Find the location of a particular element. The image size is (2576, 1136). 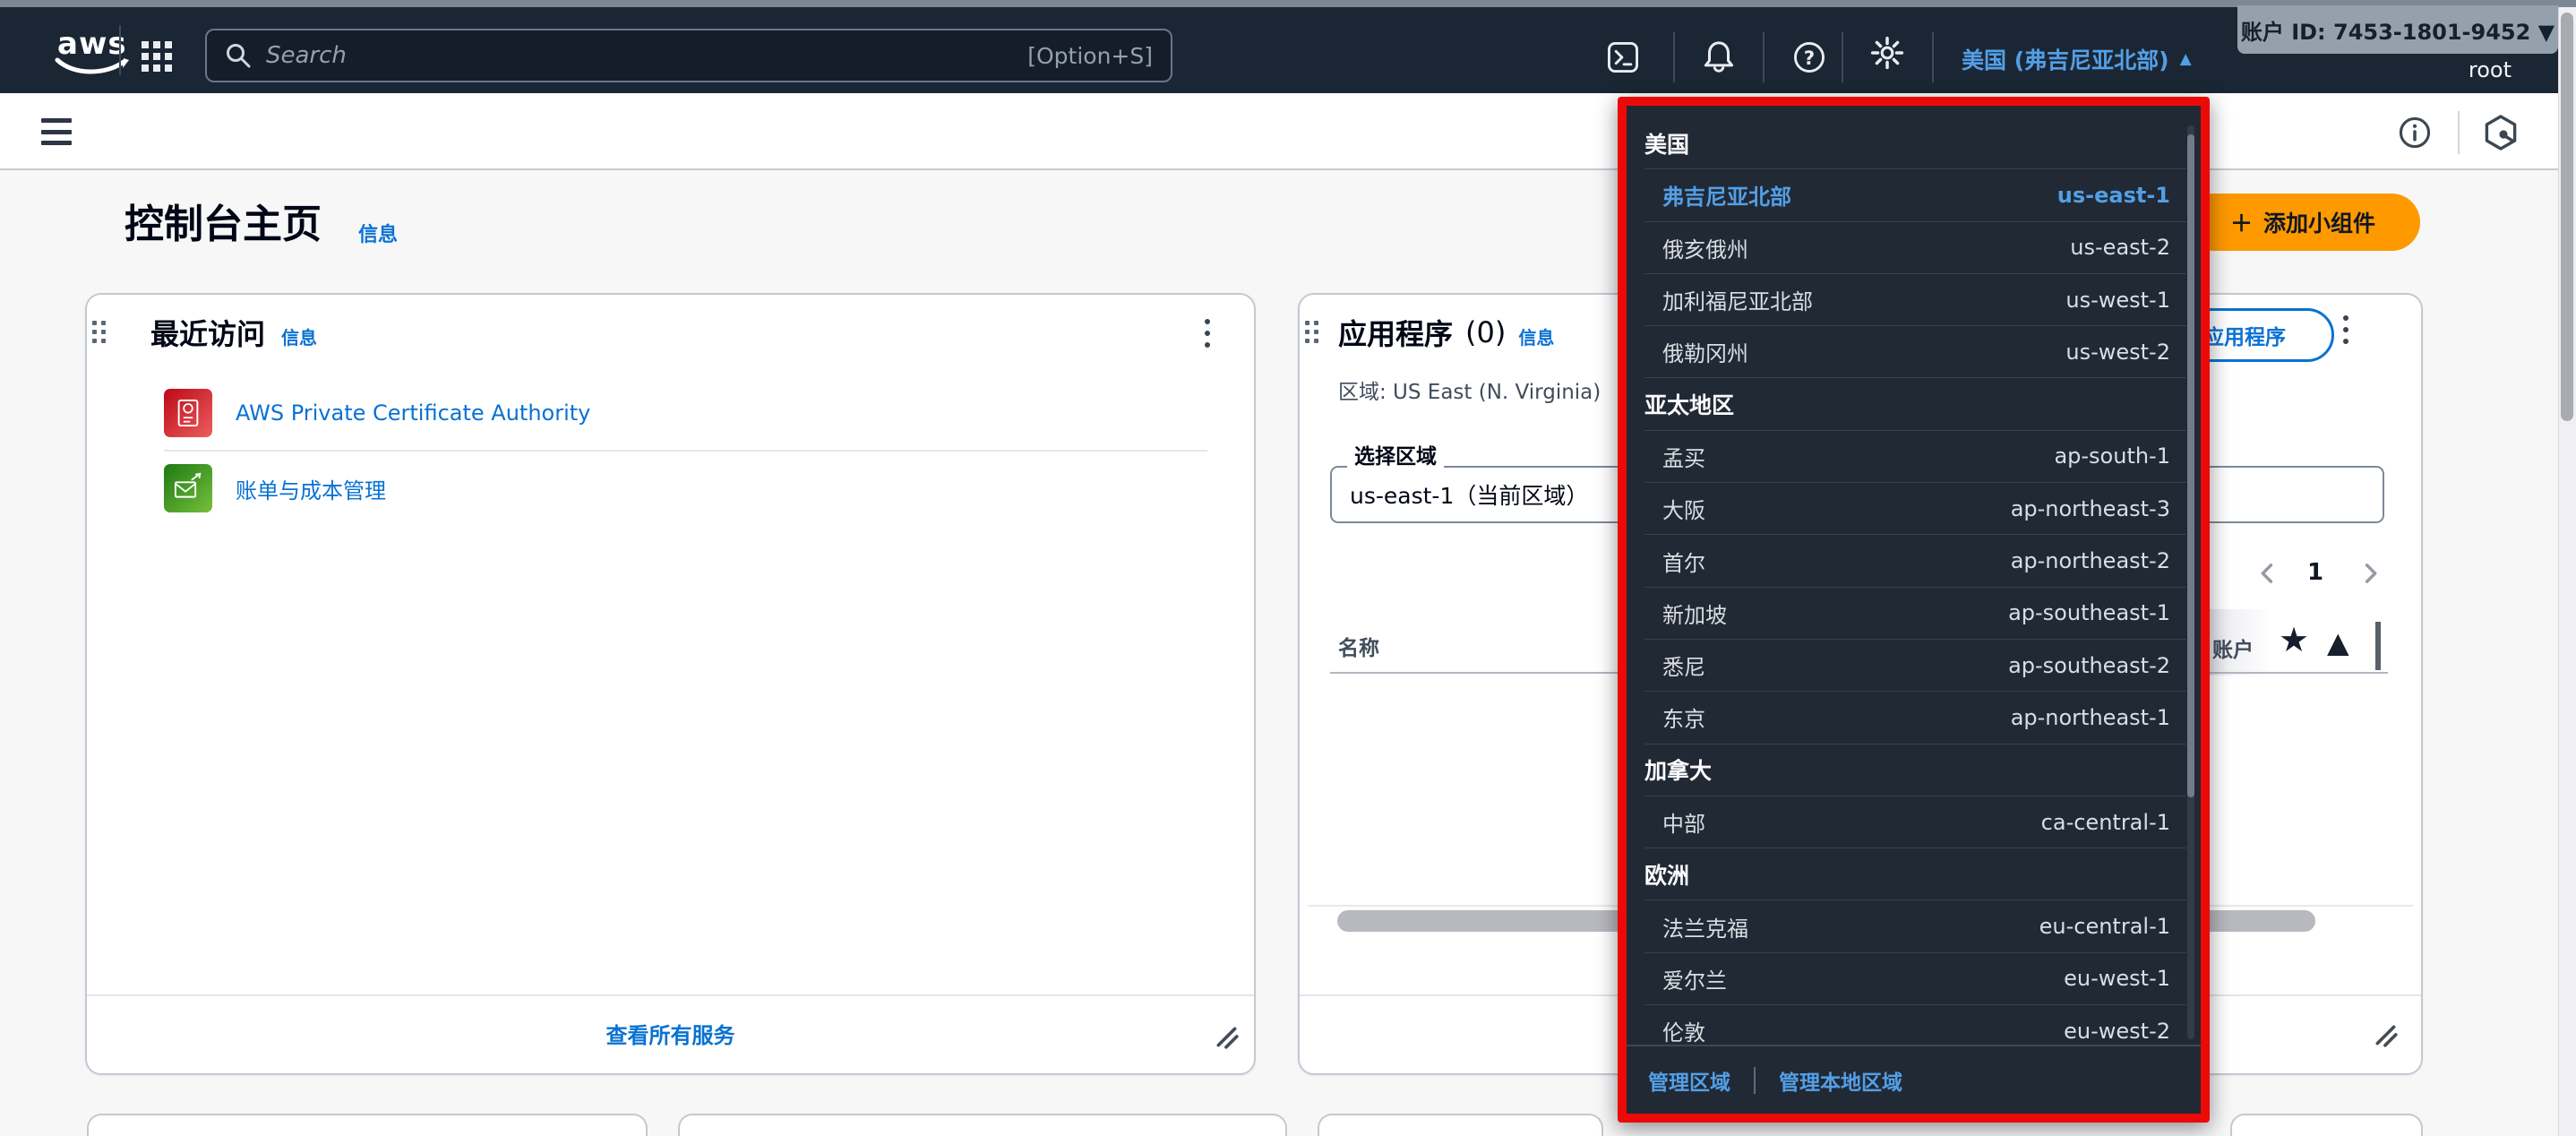

region-menu-item-eu-west-1: 爱尔兰 eu-west-1 is located at coordinates (1915, 979).